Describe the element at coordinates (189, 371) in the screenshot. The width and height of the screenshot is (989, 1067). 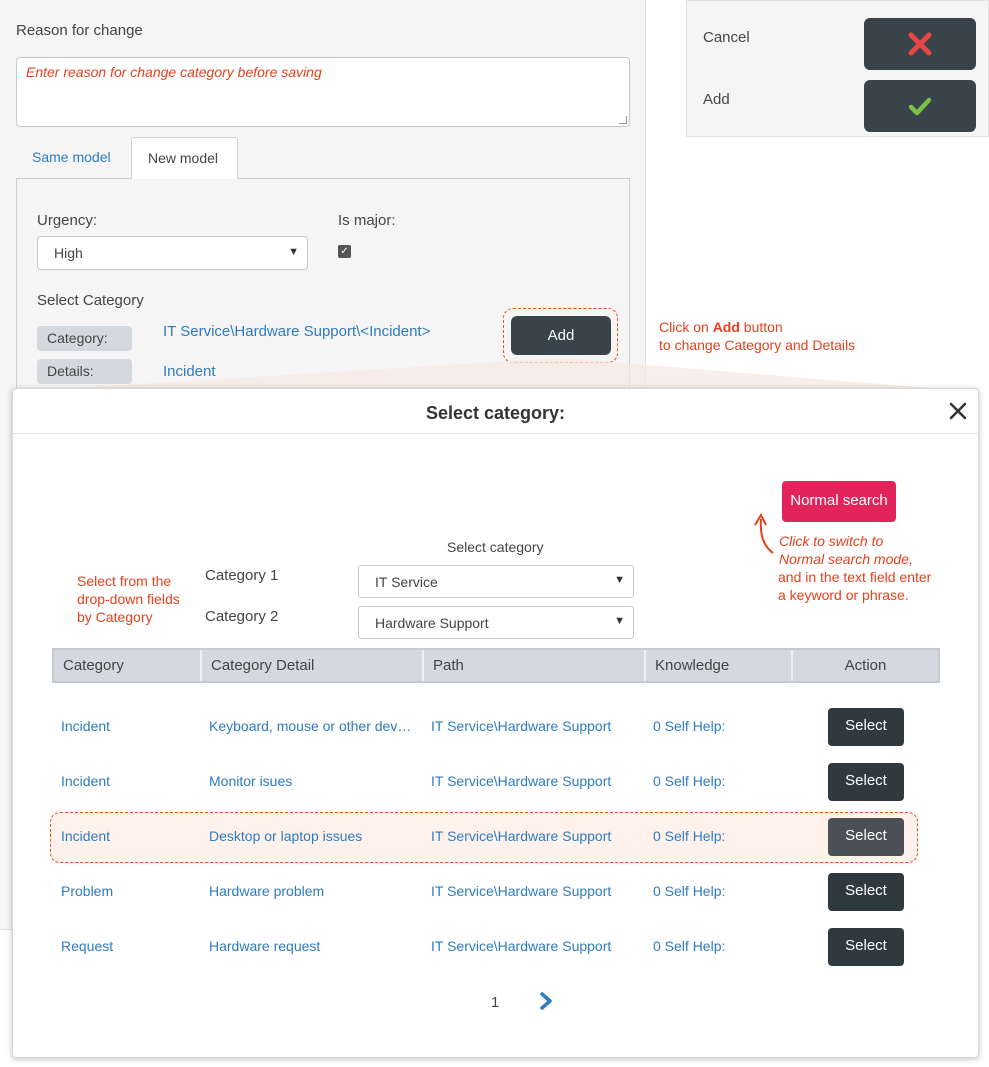
I see `details-value-link: Incident` at that location.